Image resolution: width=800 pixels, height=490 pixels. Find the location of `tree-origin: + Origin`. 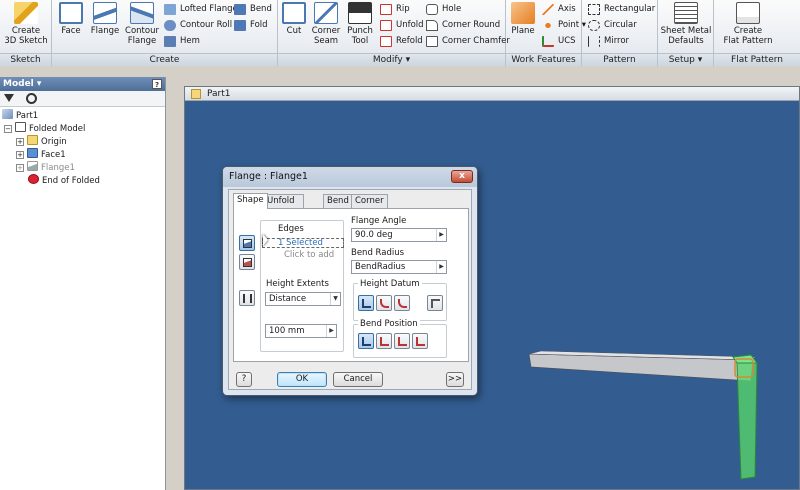

tree-origin: + Origin is located at coordinates (41, 141).